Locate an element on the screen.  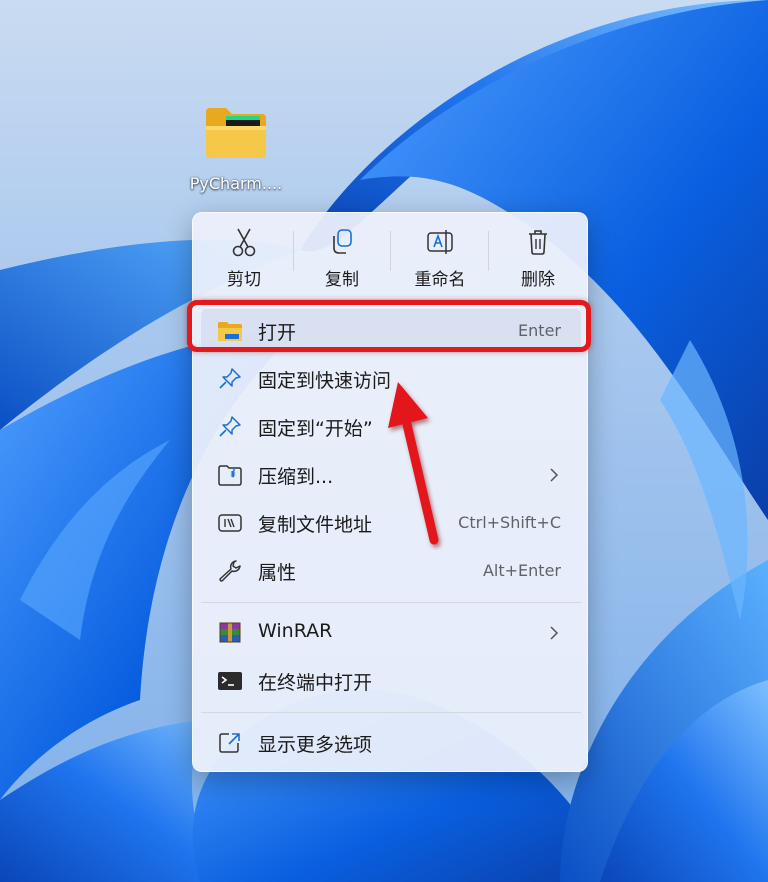
menu-item-label: 复制文件地址 is located at coordinates (315, 525).